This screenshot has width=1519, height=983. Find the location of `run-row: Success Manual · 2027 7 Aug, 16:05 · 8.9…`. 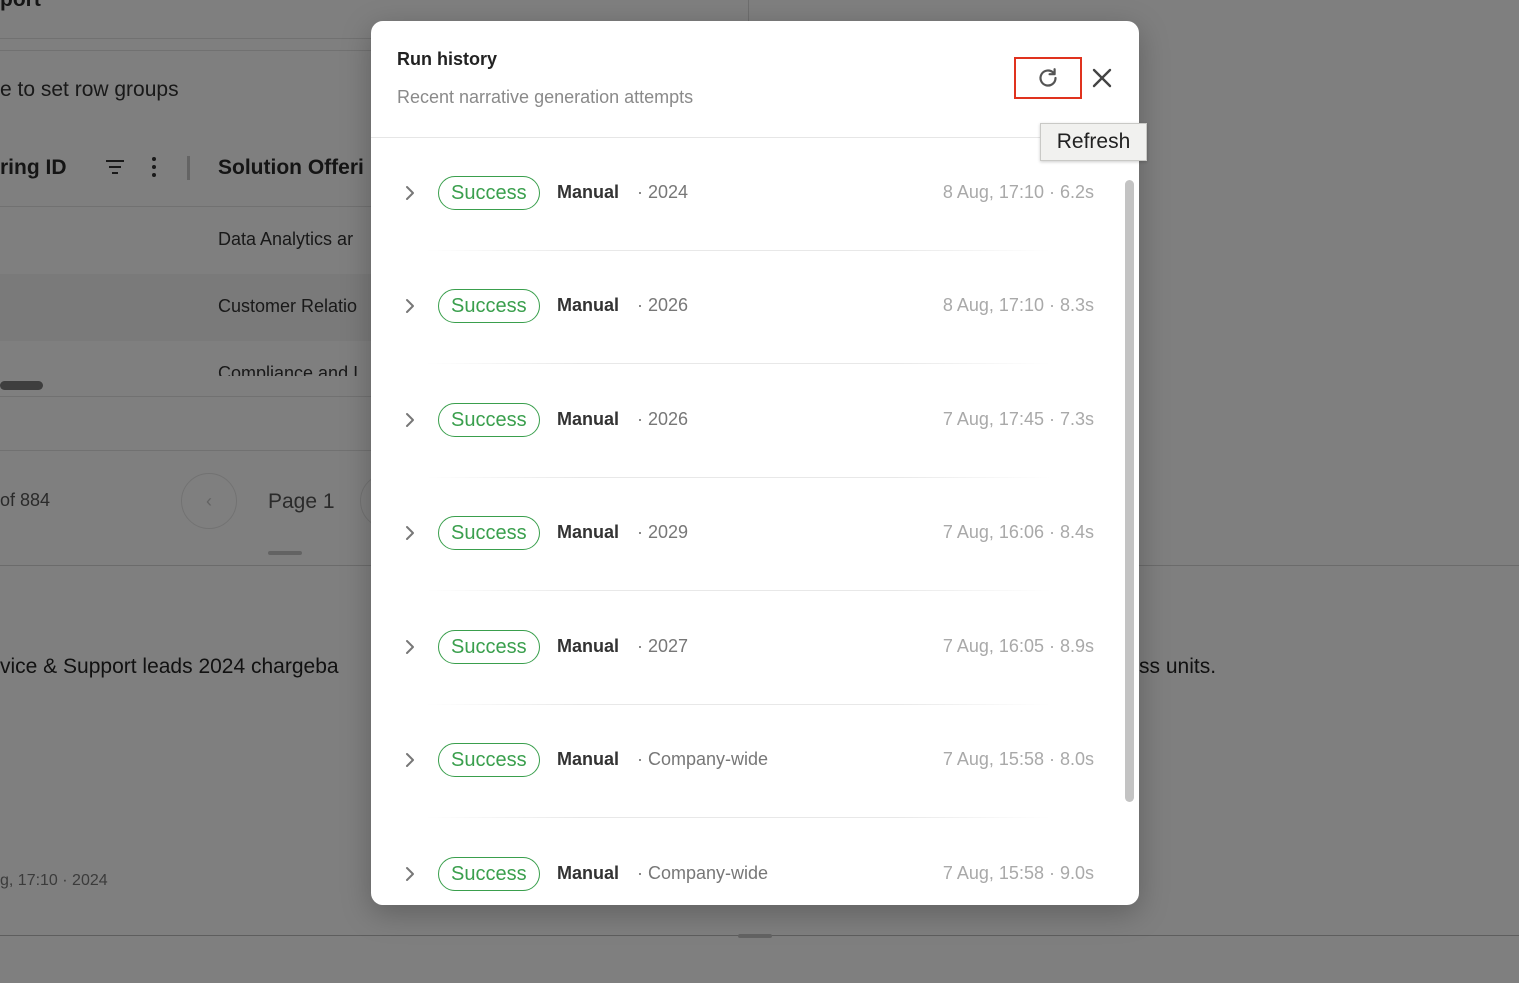

run-row: Success Manual · 2027 7 Aug, 16:05 · 8.9… is located at coordinates (746, 648).